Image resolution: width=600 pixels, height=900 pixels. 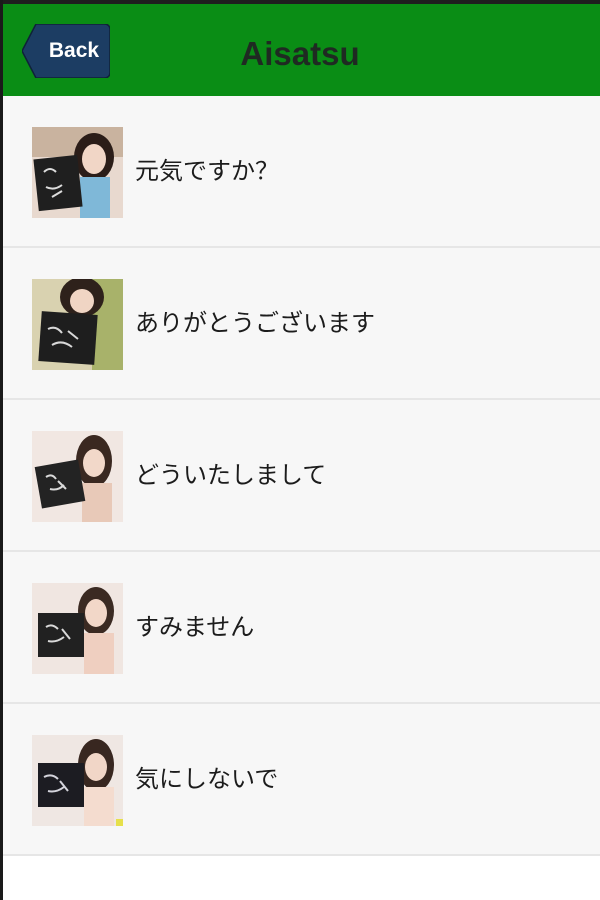 I want to click on list-item-label: 元気ですか？, so click(x=207, y=171).